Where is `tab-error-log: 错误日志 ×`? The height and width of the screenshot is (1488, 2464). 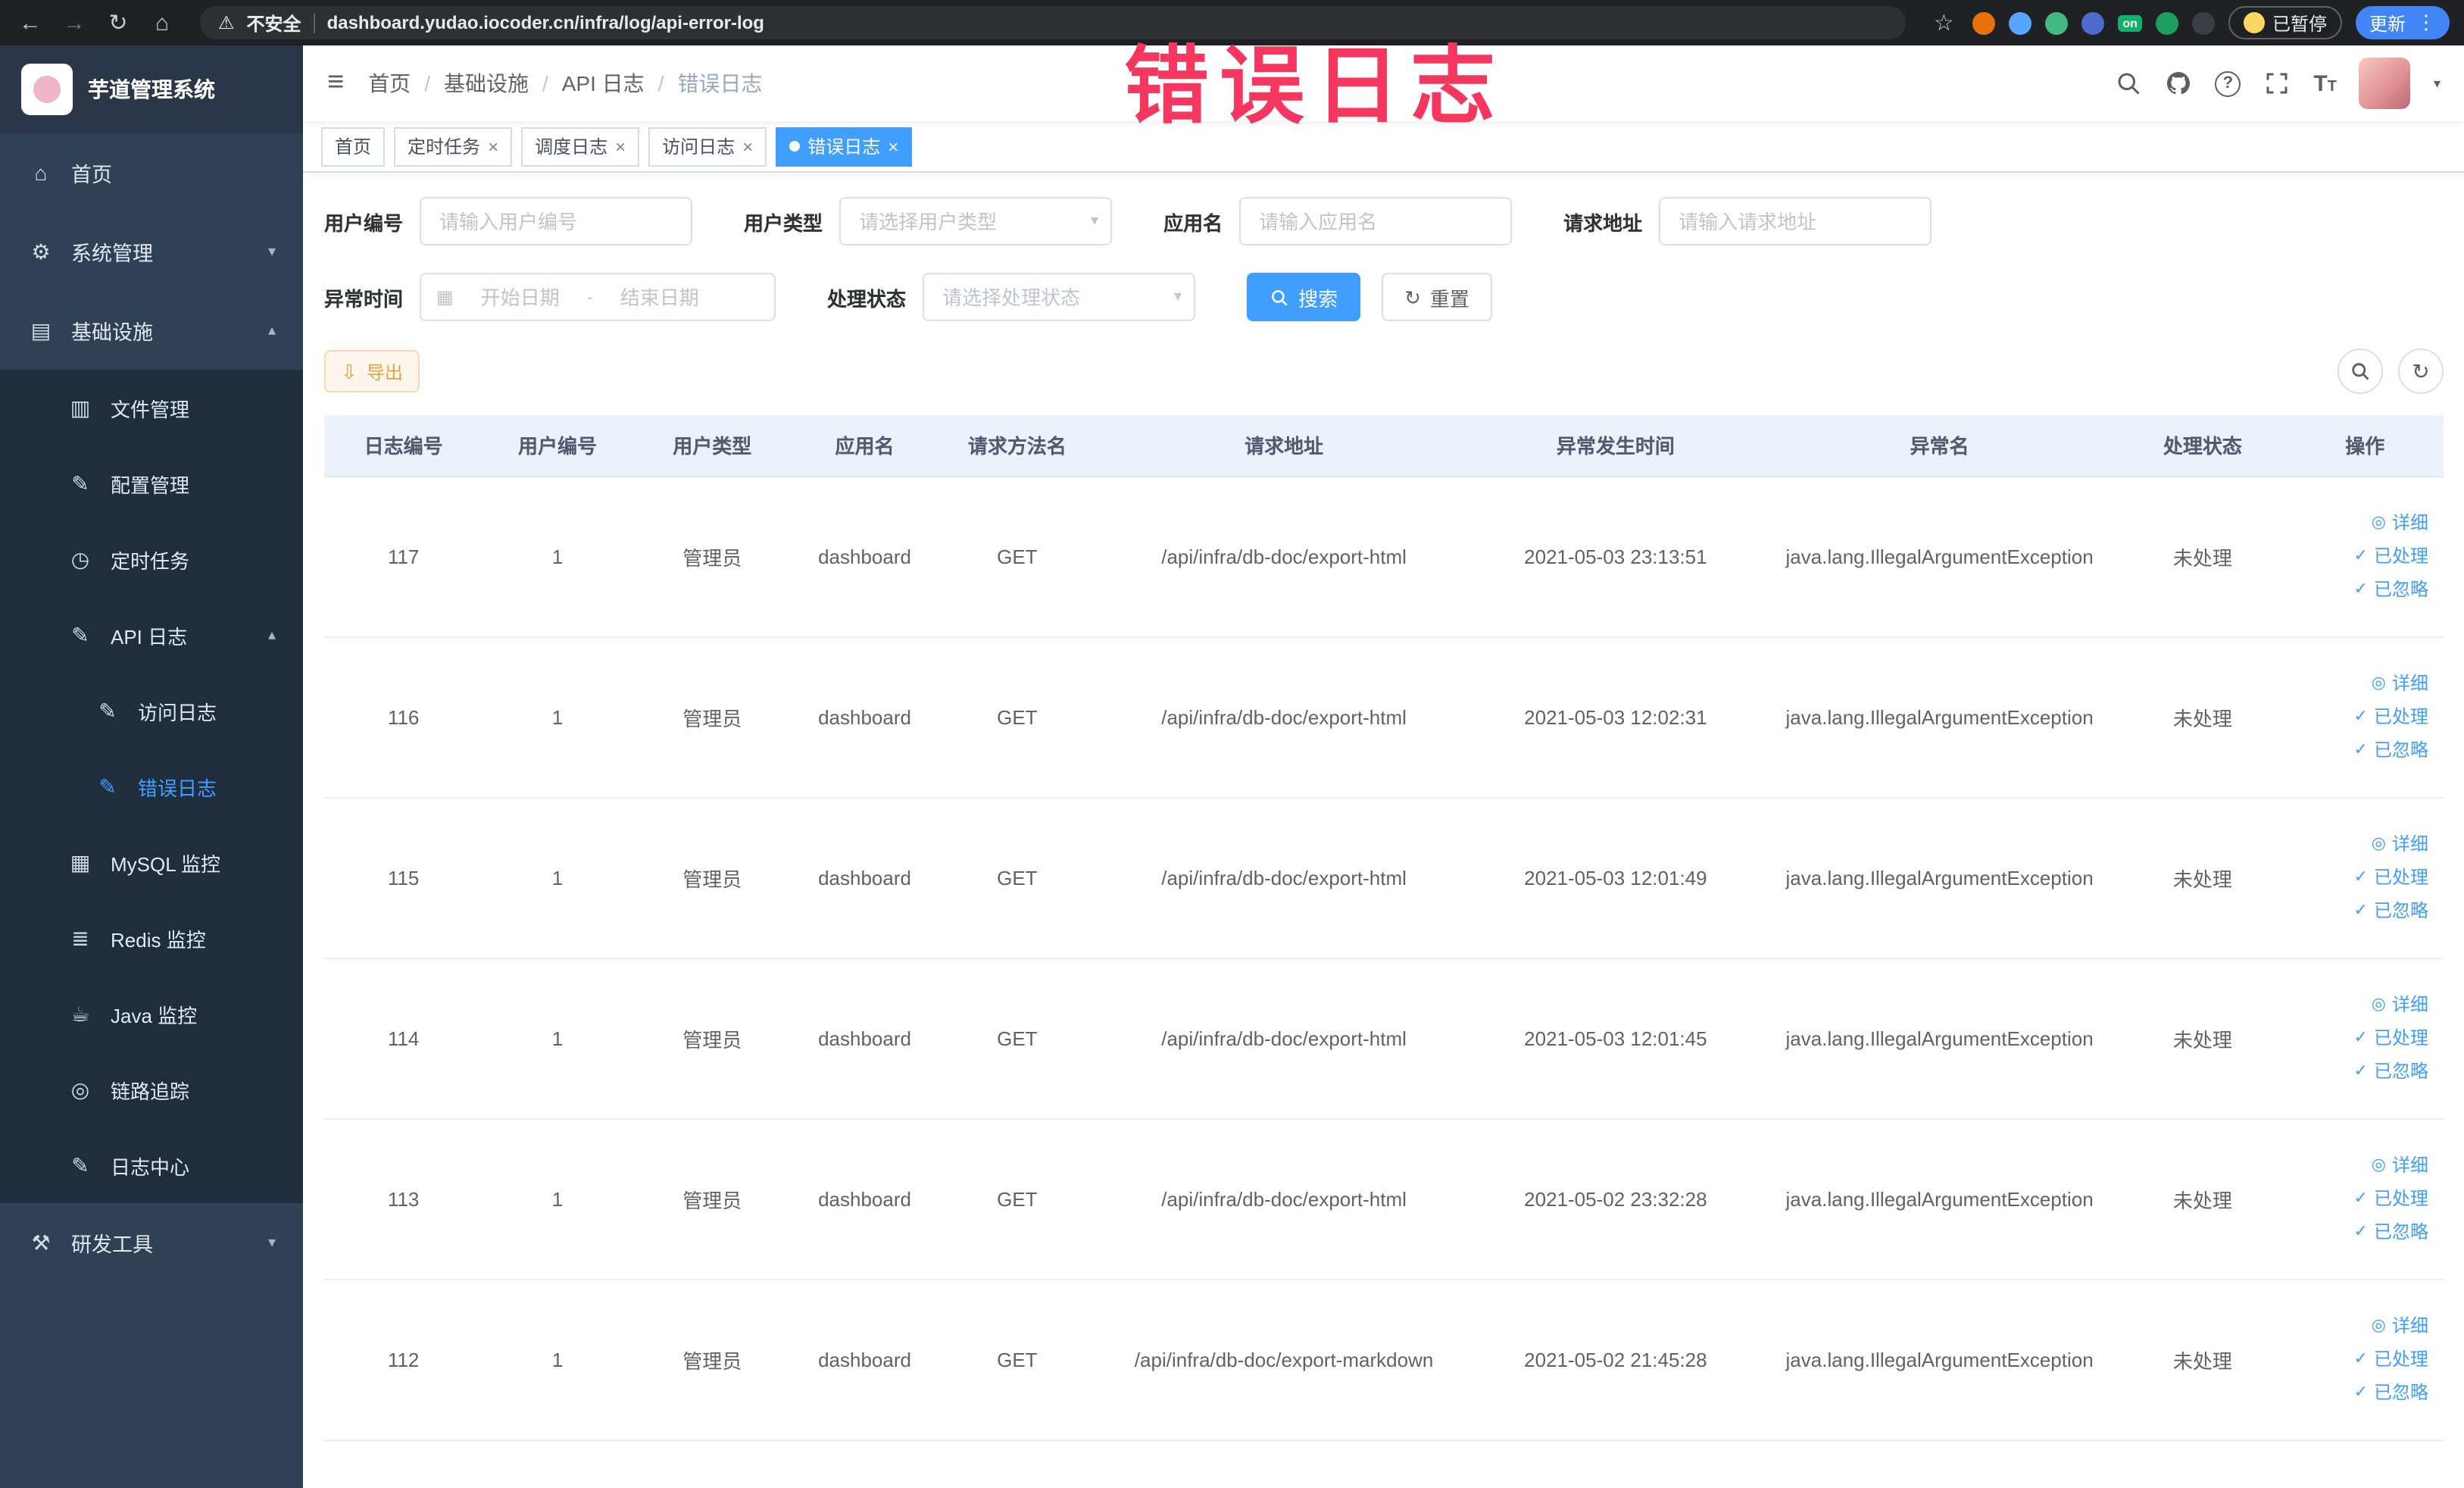
tab-error-log: 错误日志 × is located at coordinates (844, 146).